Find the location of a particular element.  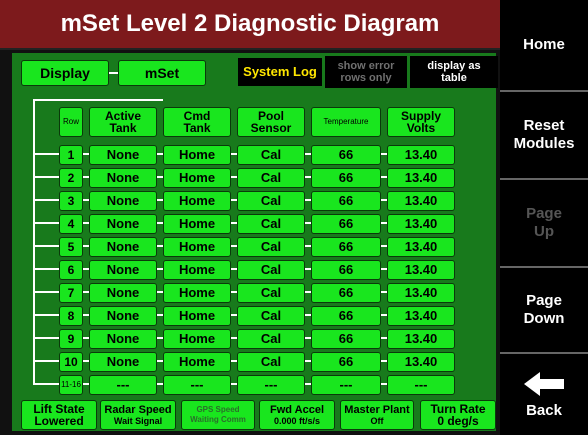

row-number: 11-16 is located at coordinates (71, 385).